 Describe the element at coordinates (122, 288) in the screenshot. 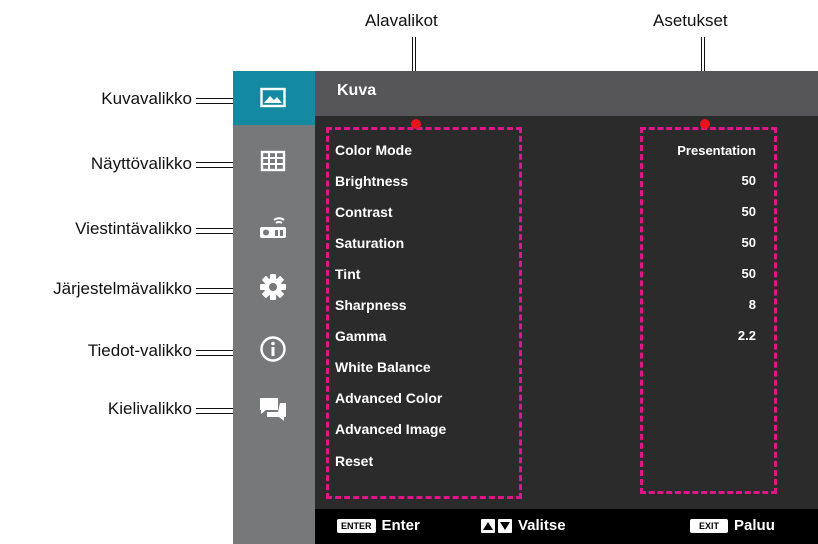

I see `callout-label-system-menu: Järjestelmävalikko` at that location.